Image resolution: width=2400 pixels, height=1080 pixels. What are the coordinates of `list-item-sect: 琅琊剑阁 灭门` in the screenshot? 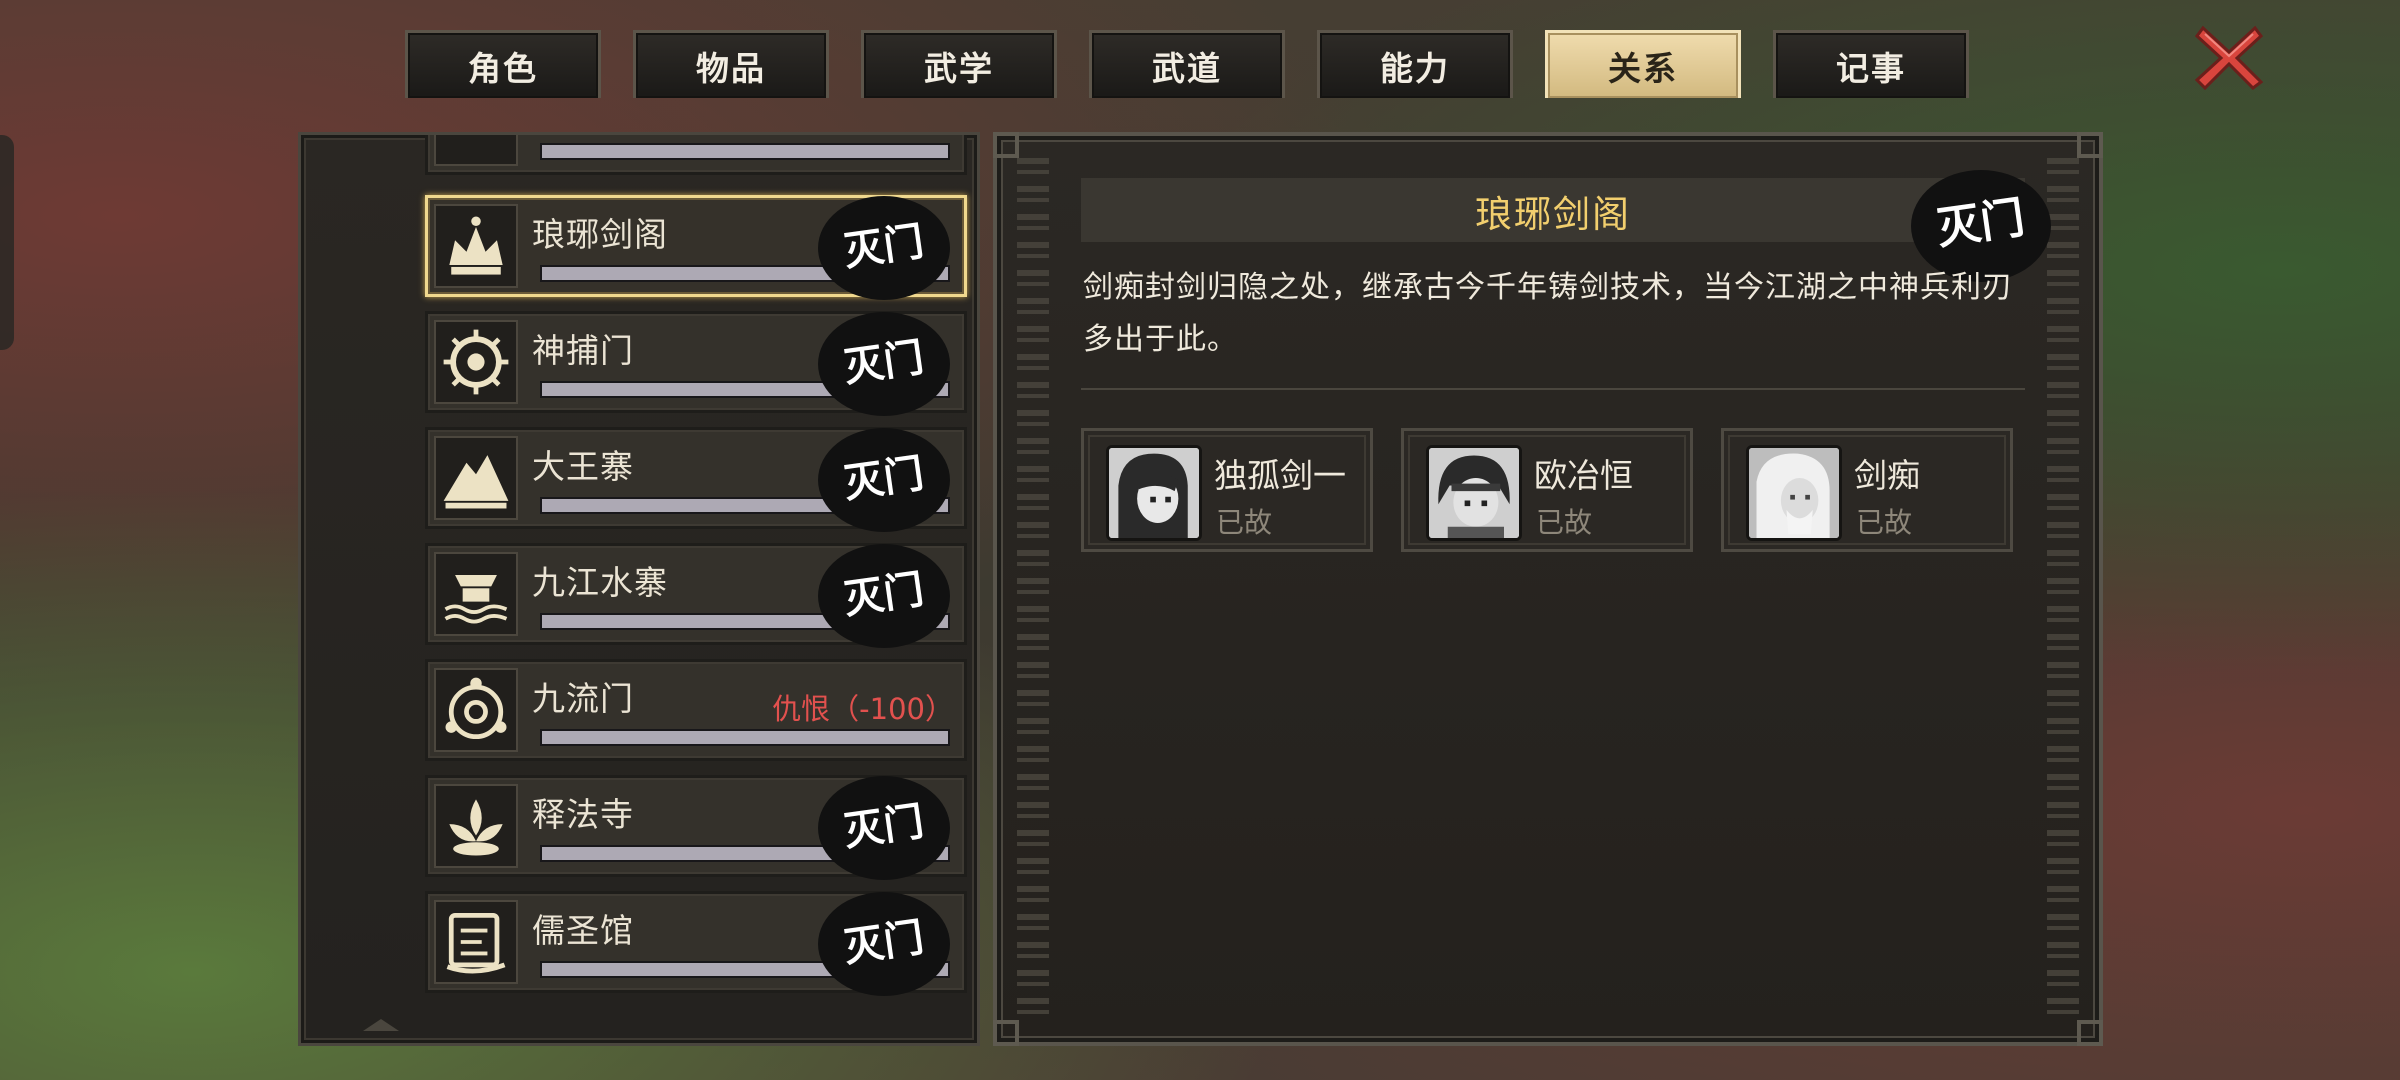 It's located at (696, 247).